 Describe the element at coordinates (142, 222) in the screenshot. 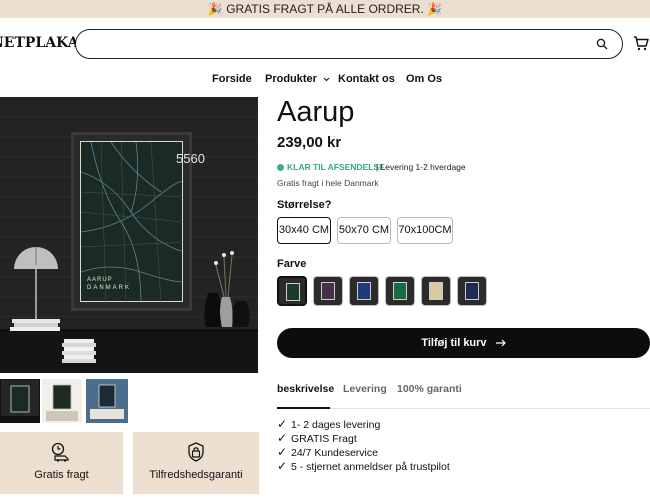

I see `poster-map: 5560 AARUP DANMARK` at that location.